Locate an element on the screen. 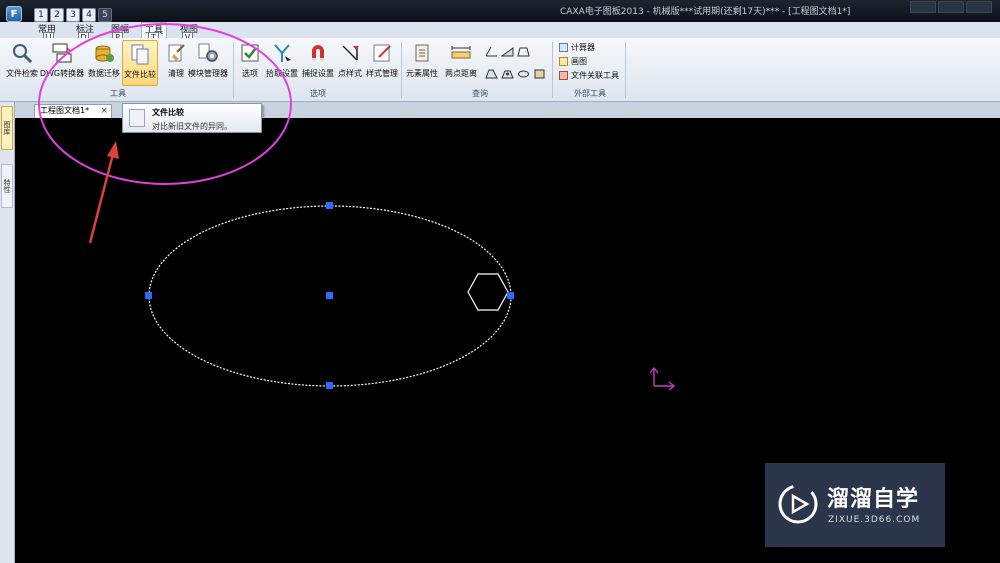  options-button: 选项 is located at coordinates (250, 63).